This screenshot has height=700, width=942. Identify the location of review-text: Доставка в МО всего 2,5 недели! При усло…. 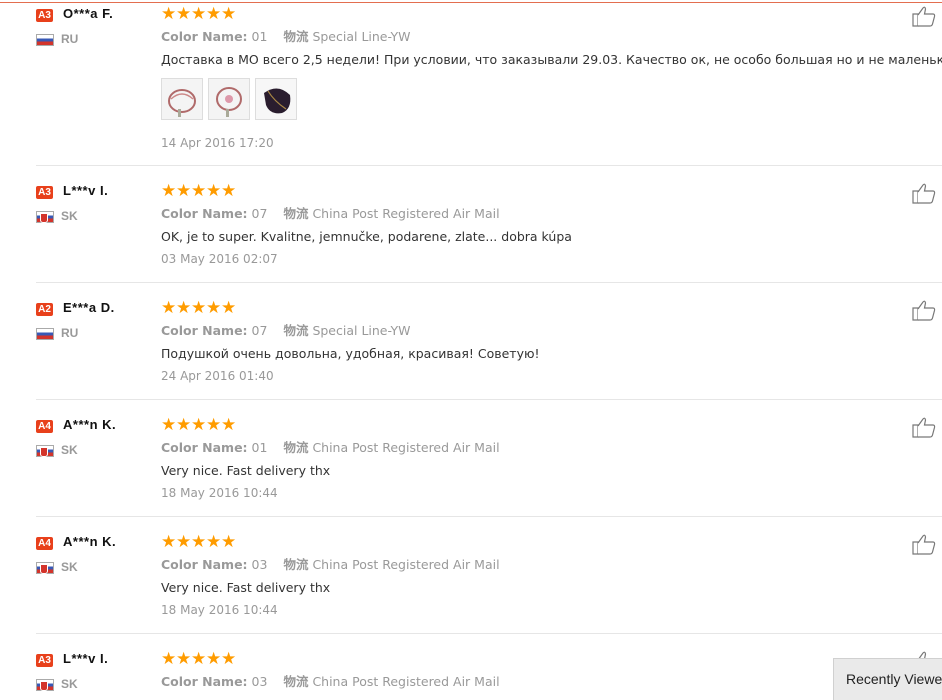
(551, 59).